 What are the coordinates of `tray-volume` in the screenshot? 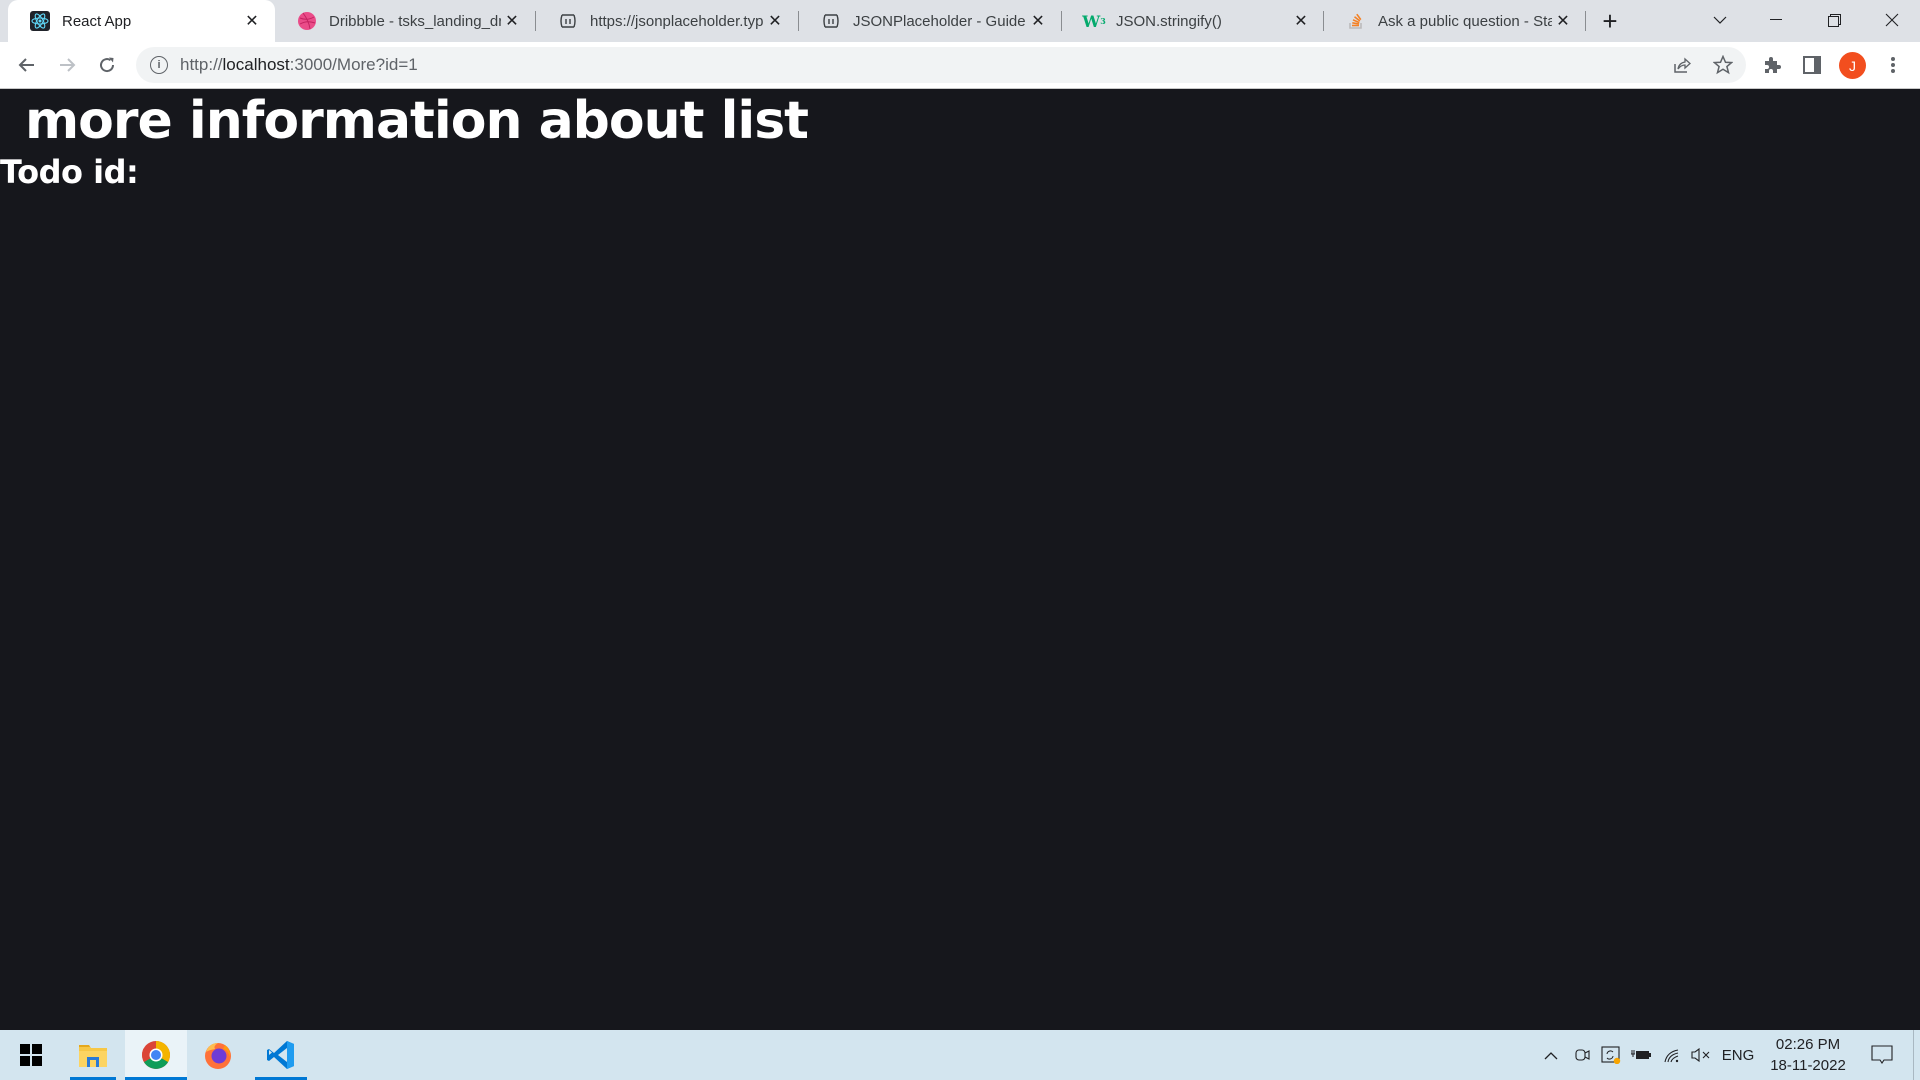 It's located at (1701, 1055).